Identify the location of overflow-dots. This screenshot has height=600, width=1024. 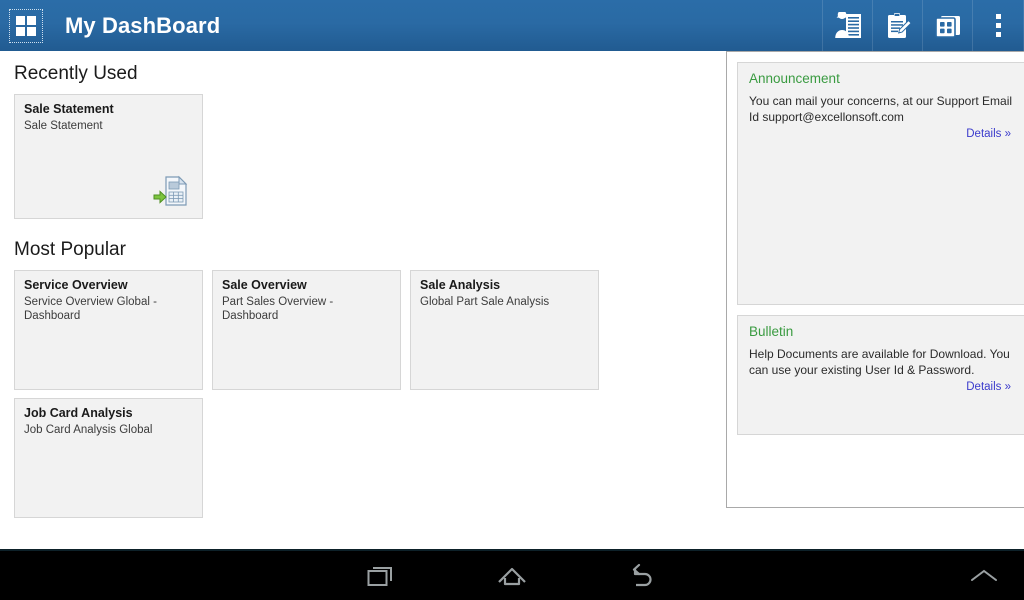
(998, 25).